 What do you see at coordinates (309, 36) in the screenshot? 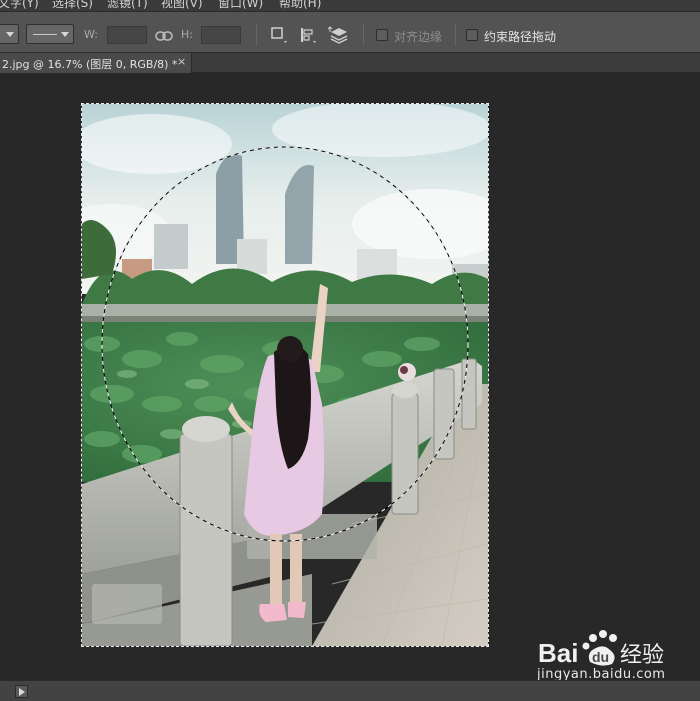
I see `path-alignment-icon` at bounding box center [309, 36].